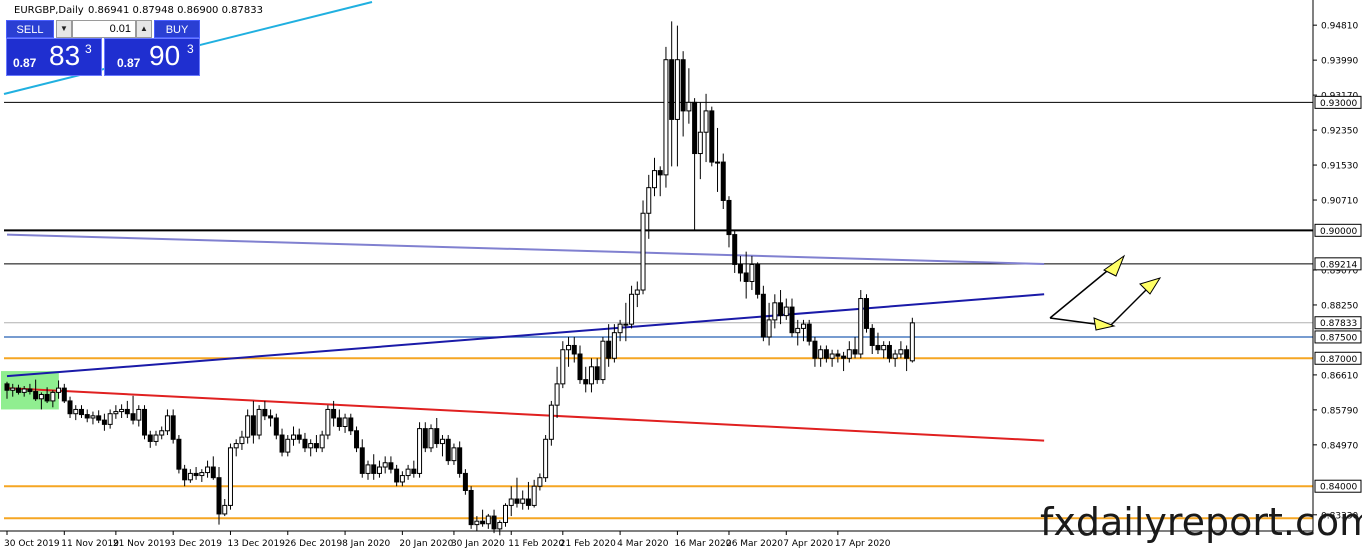 This screenshot has height=558, width=1362. Describe the element at coordinates (30, 29) in the screenshot. I see `sell-button: SELL` at that location.